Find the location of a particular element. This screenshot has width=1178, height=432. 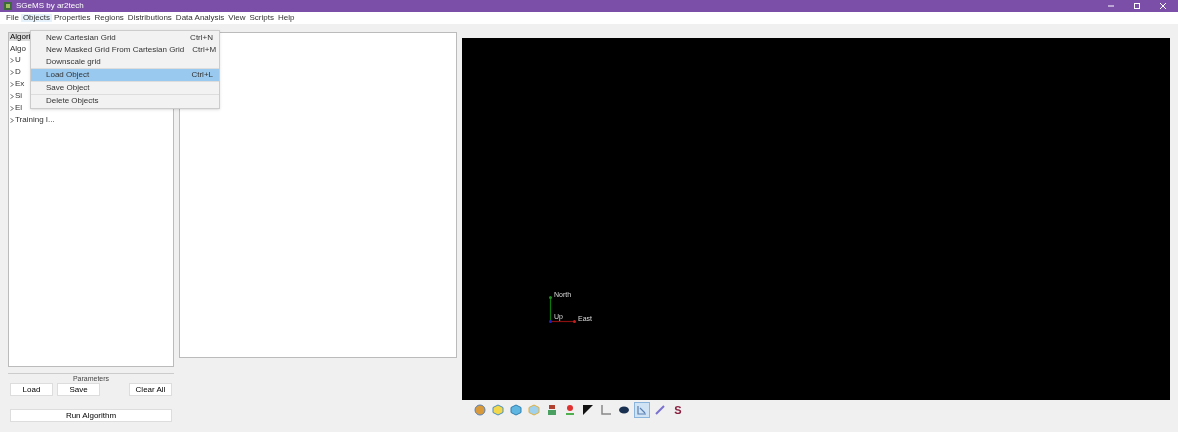

parameter-button: Clear All is located at coordinates (150, 389).